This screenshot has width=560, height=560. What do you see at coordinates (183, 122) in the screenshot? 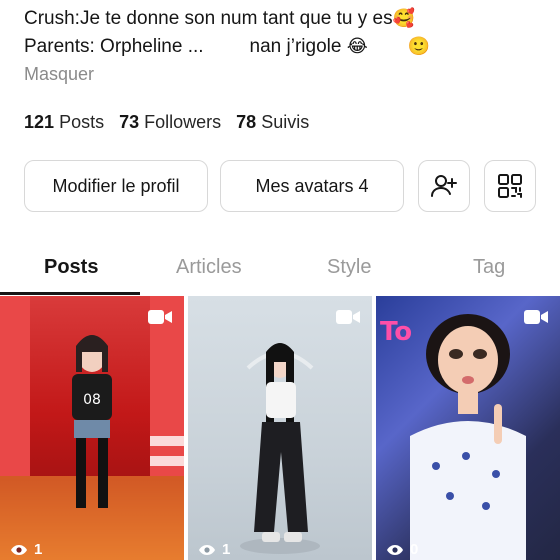
I see `stat-followers-label: Followers` at bounding box center [183, 122].